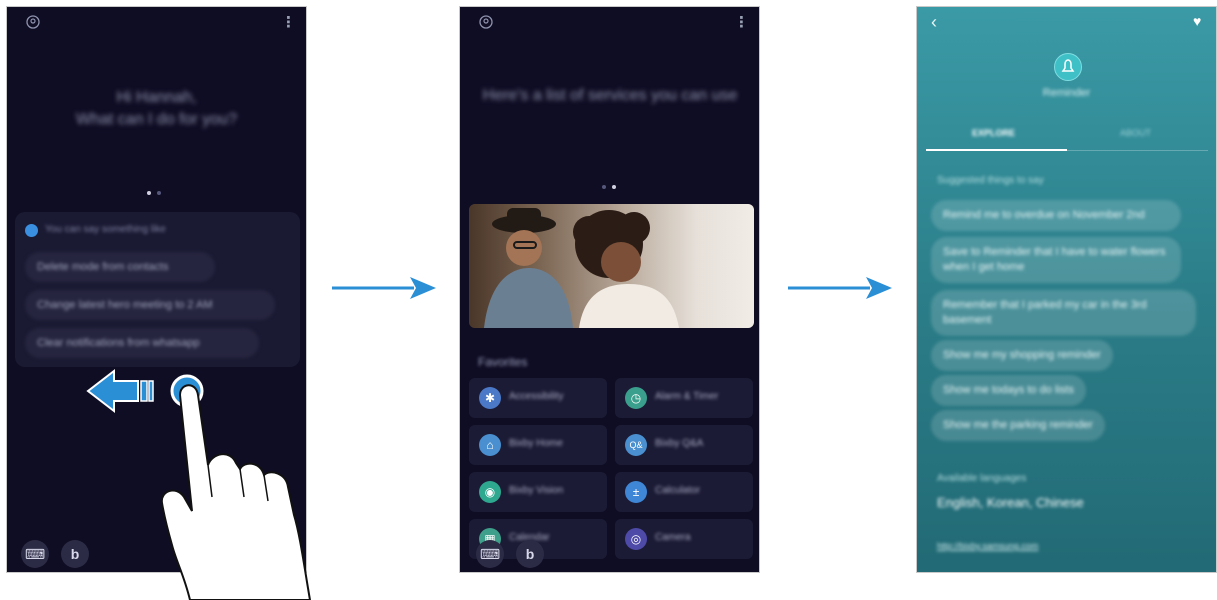 The width and height of the screenshot is (1217, 600). What do you see at coordinates (982, 478) in the screenshot?
I see `languages-heading: Available languages` at bounding box center [982, 478].